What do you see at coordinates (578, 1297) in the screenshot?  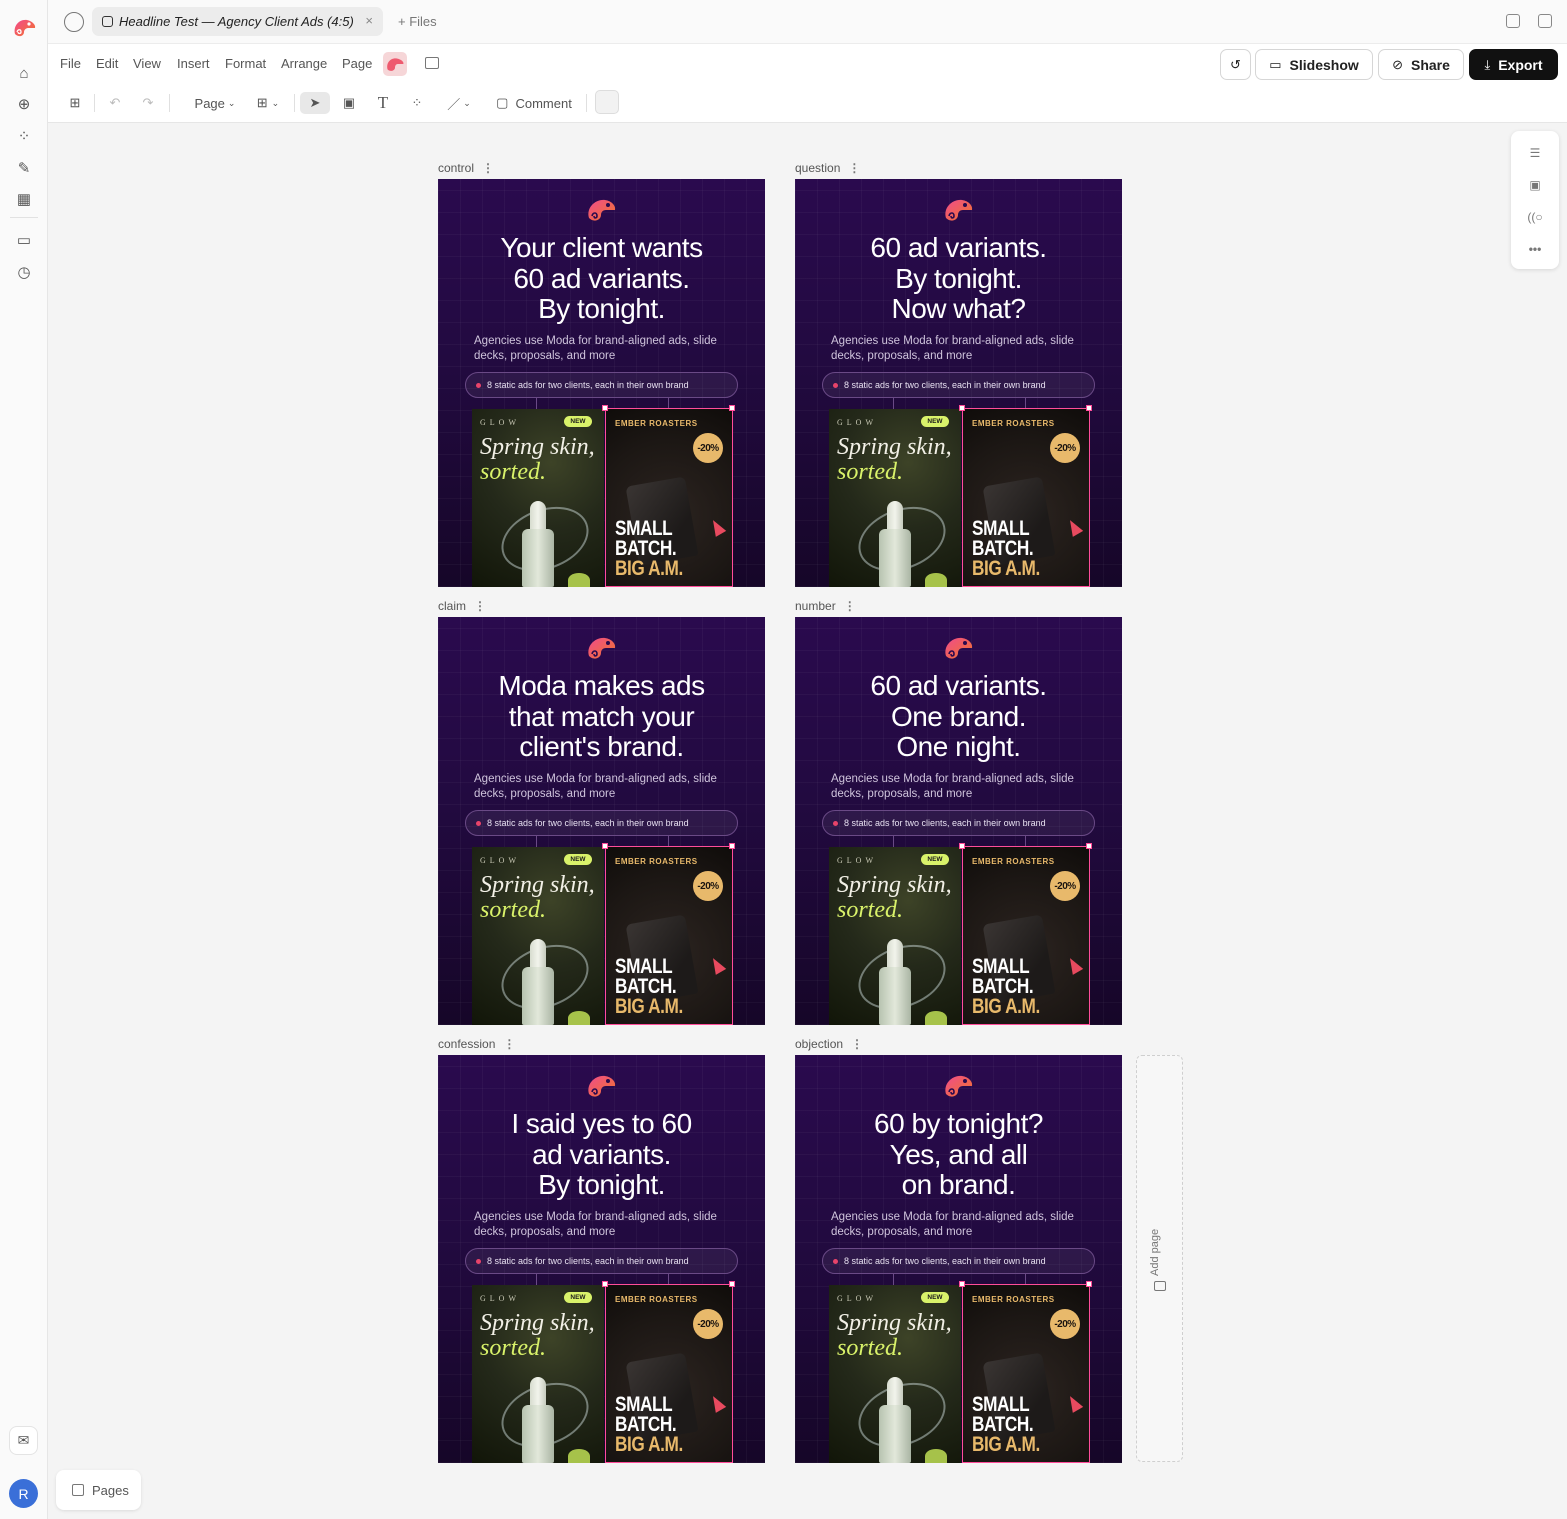 I see `new-badge: NEW` at bounding box center [578, 1297].